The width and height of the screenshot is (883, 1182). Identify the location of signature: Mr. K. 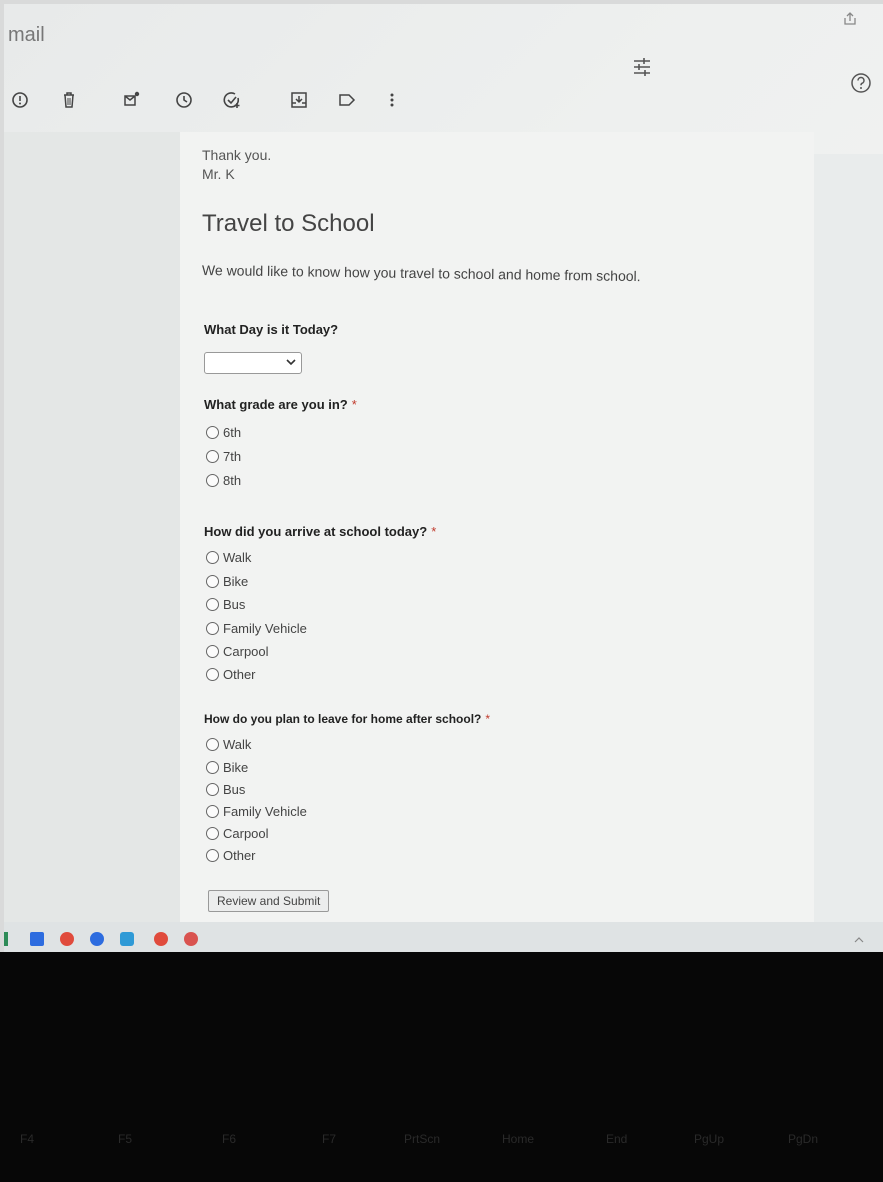
(218, 174).